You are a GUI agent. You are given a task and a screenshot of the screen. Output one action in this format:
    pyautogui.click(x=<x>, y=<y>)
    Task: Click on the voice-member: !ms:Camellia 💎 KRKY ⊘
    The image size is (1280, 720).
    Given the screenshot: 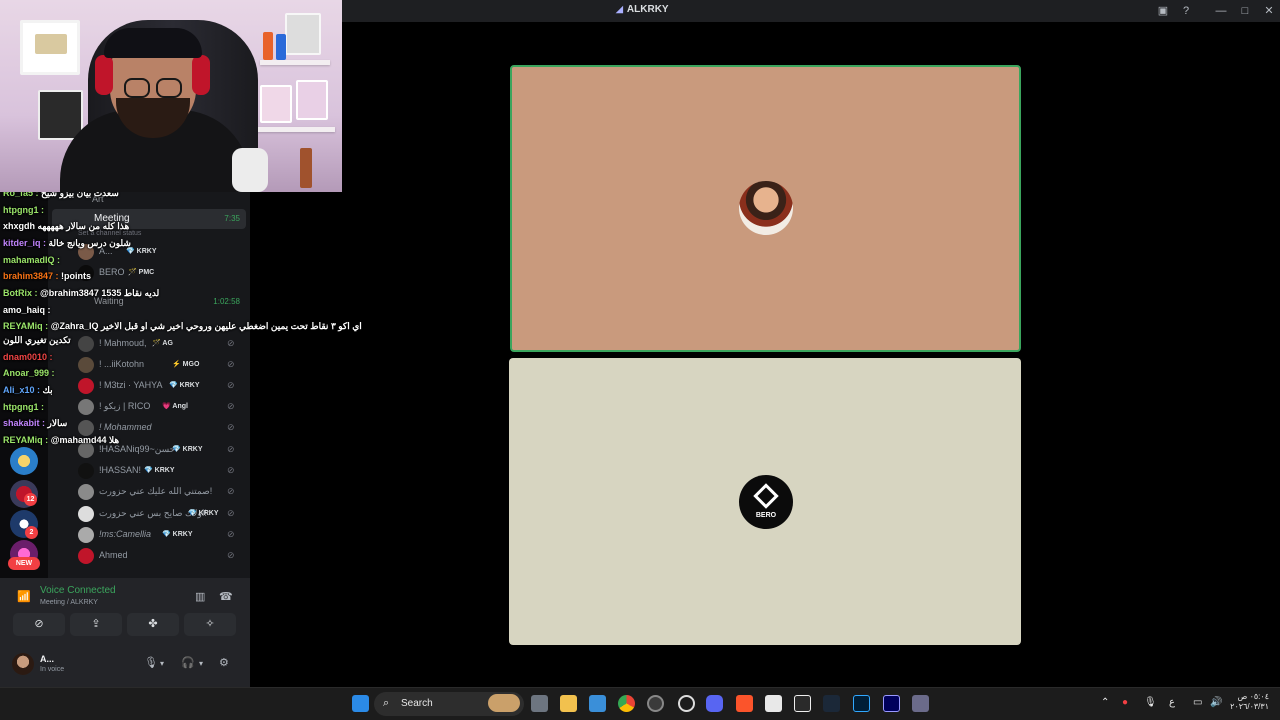 What is the action you would take?
    pyautogui.click(x=161, y=535)
    